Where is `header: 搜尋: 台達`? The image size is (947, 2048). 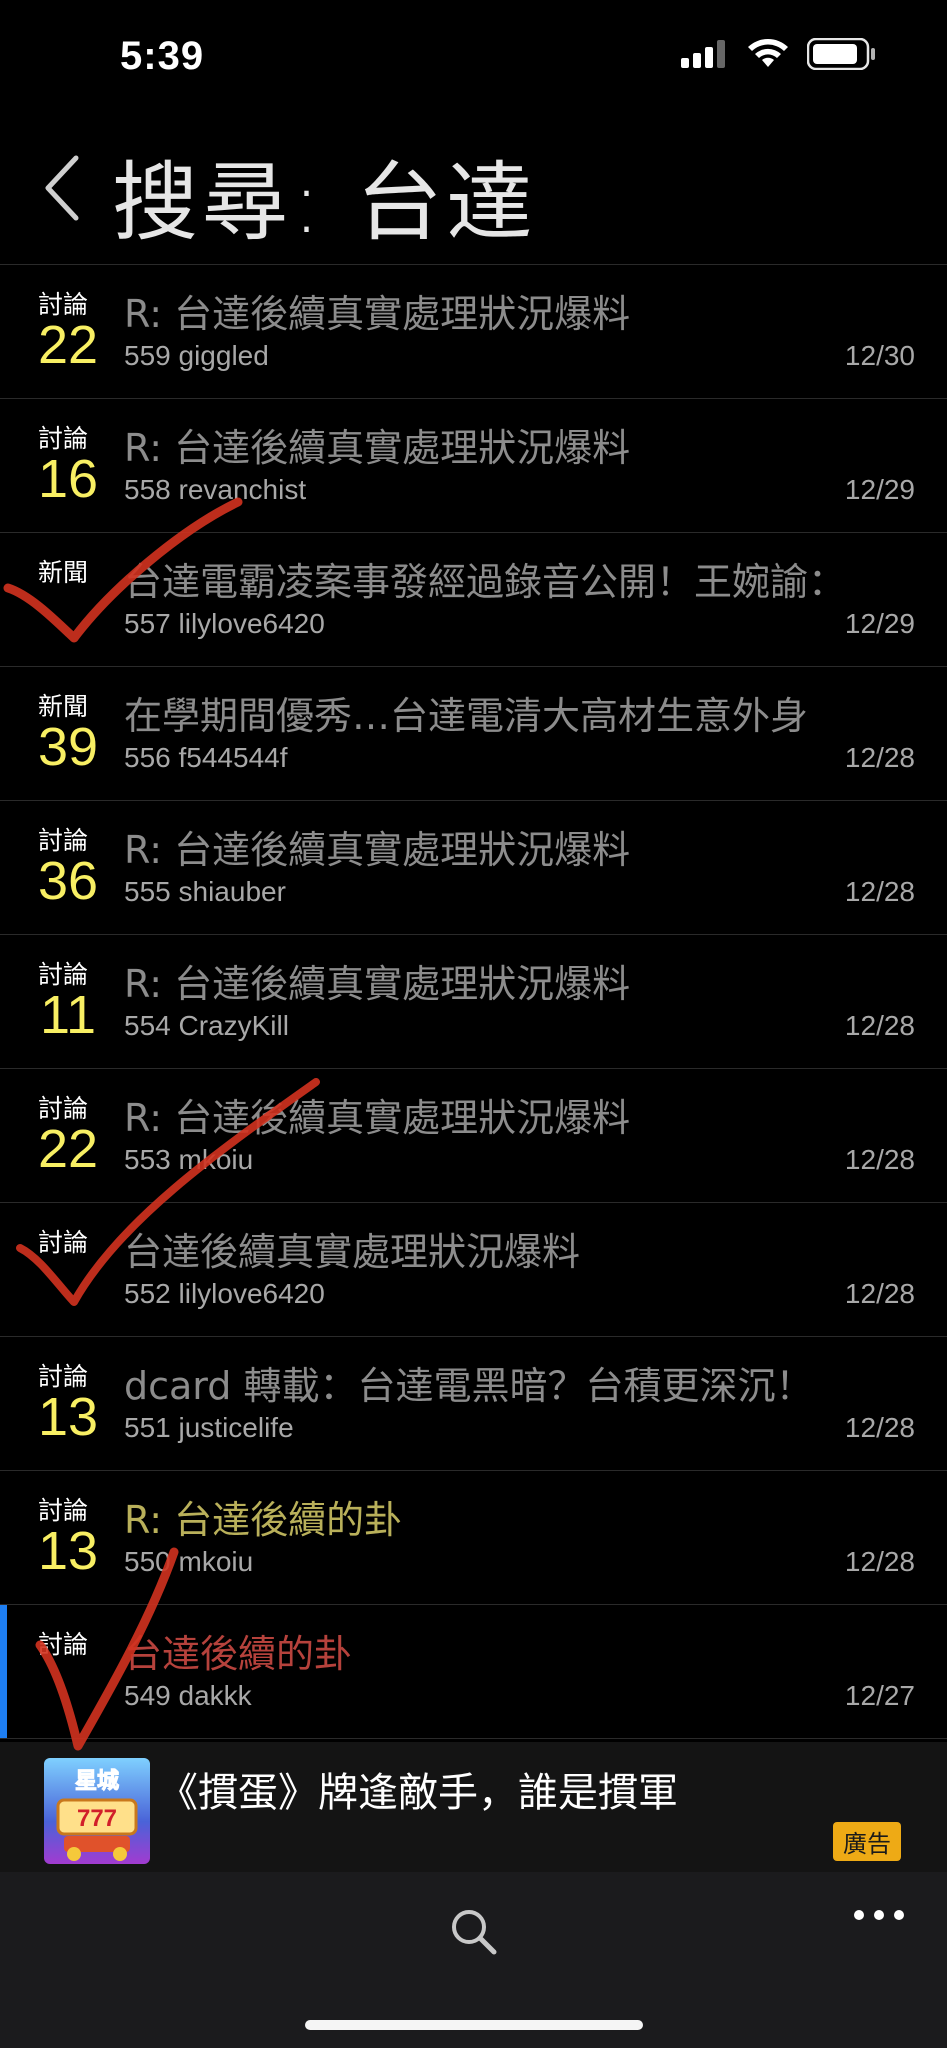 header: 搜尋: 台達 is located at coordinates (473, 187).